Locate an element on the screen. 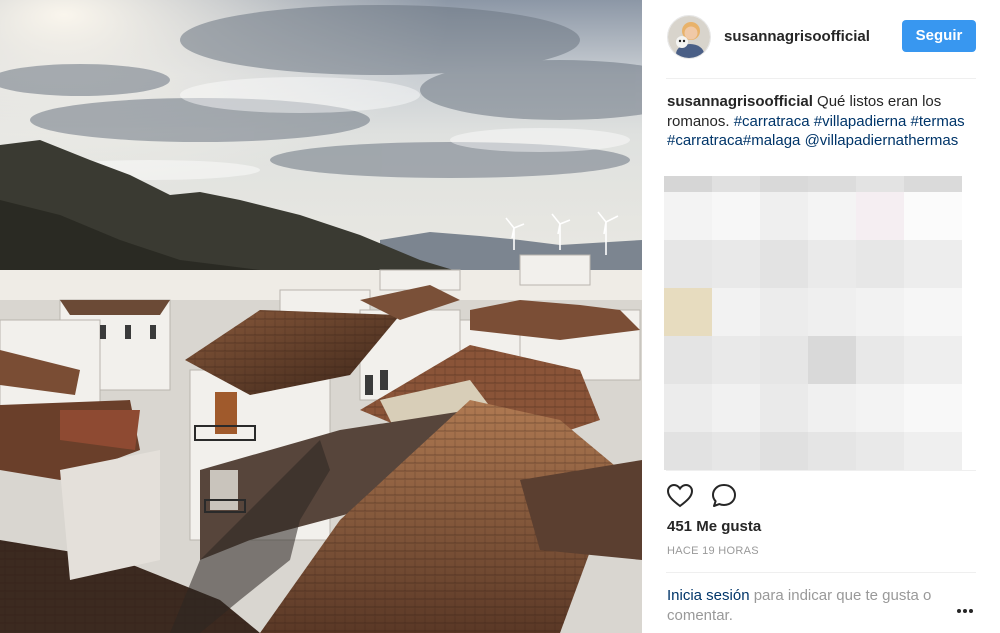 Image resolution: width=1000 pixels, height=633 pixels. post-header: susannagrisoofficial Seguir is located at coordinates (821, 39).